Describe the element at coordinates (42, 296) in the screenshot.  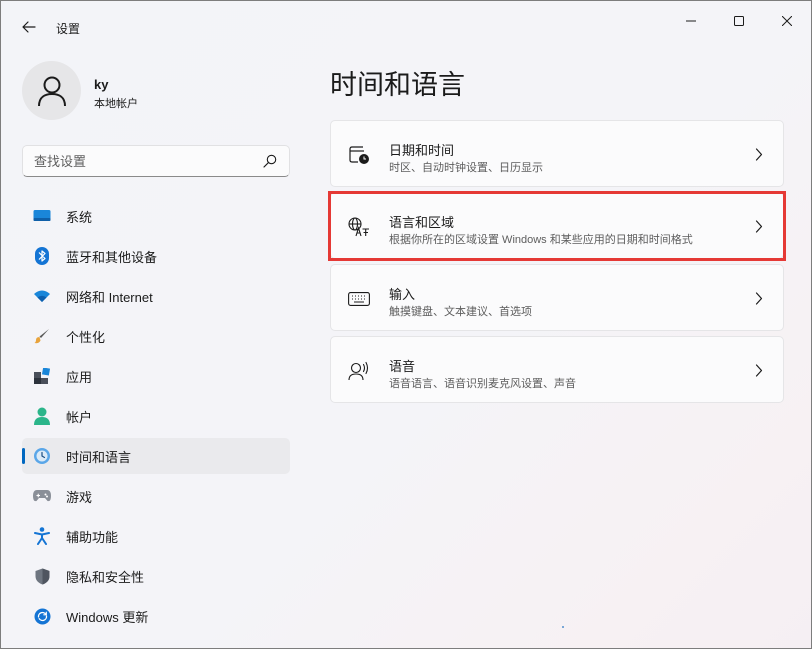
I see `wifi-icon` at that location.